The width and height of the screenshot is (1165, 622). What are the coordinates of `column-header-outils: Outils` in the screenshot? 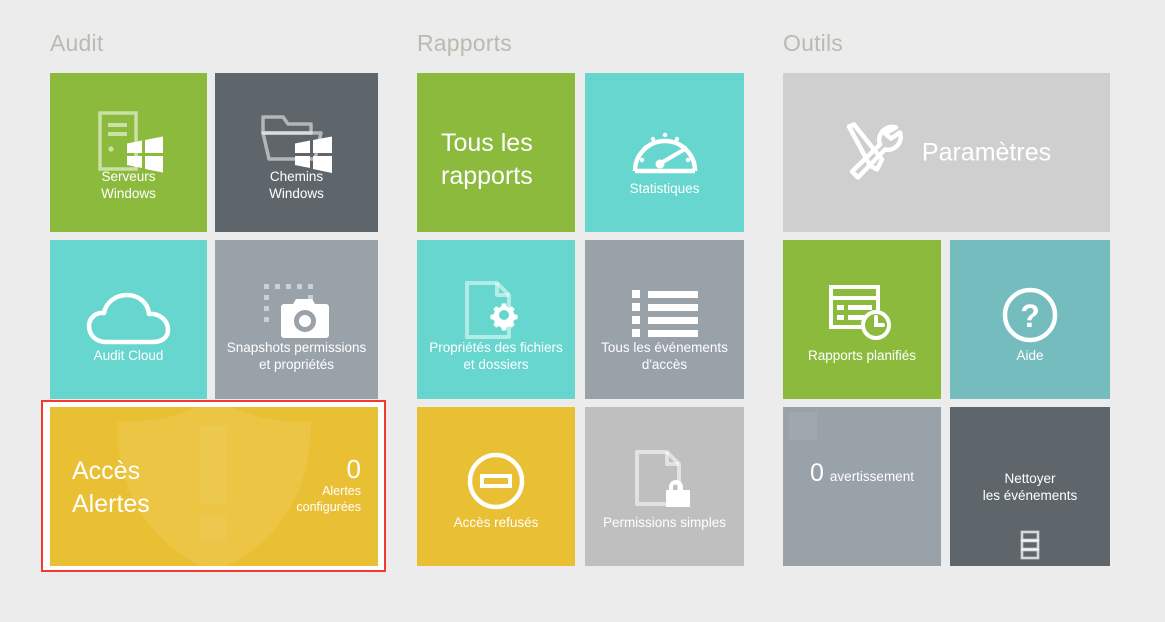 It's located at (813, 43).